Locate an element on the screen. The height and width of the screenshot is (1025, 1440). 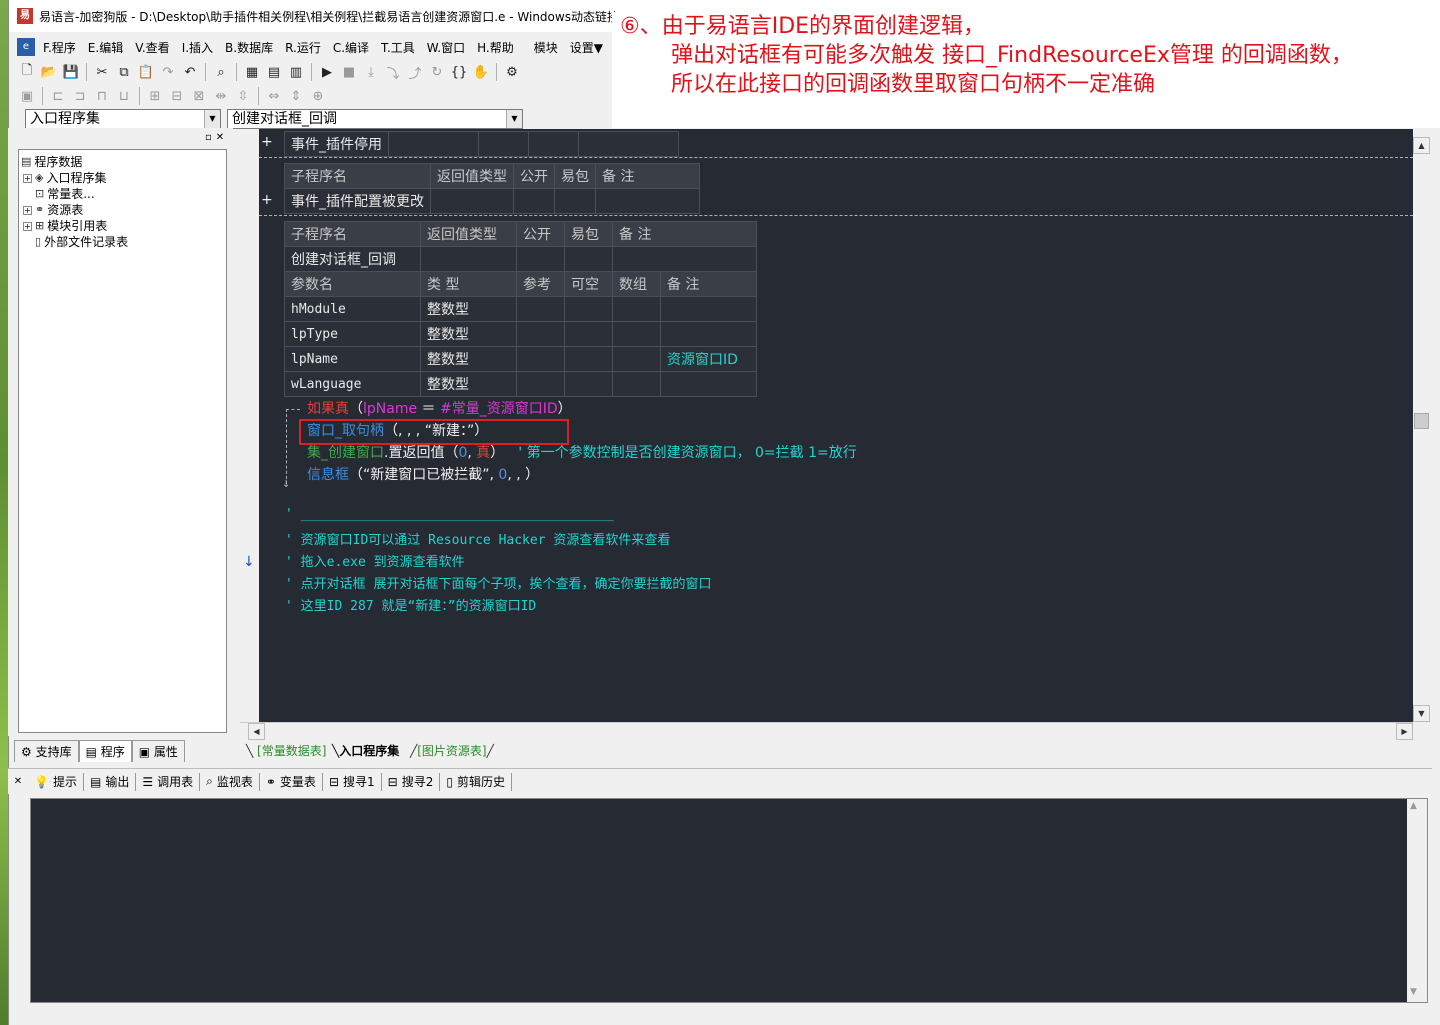
menu-file: F.程序 is located at coordinates (59, 47).